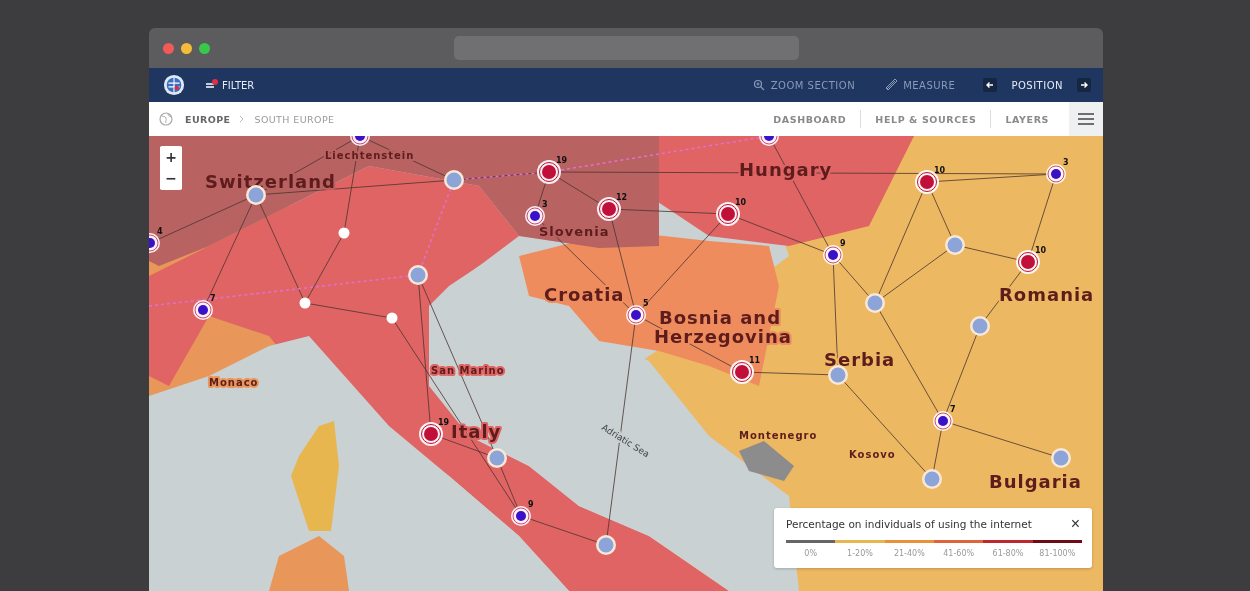  I want to click on menu-link: HELP & SOURCES, so click(926, 119).